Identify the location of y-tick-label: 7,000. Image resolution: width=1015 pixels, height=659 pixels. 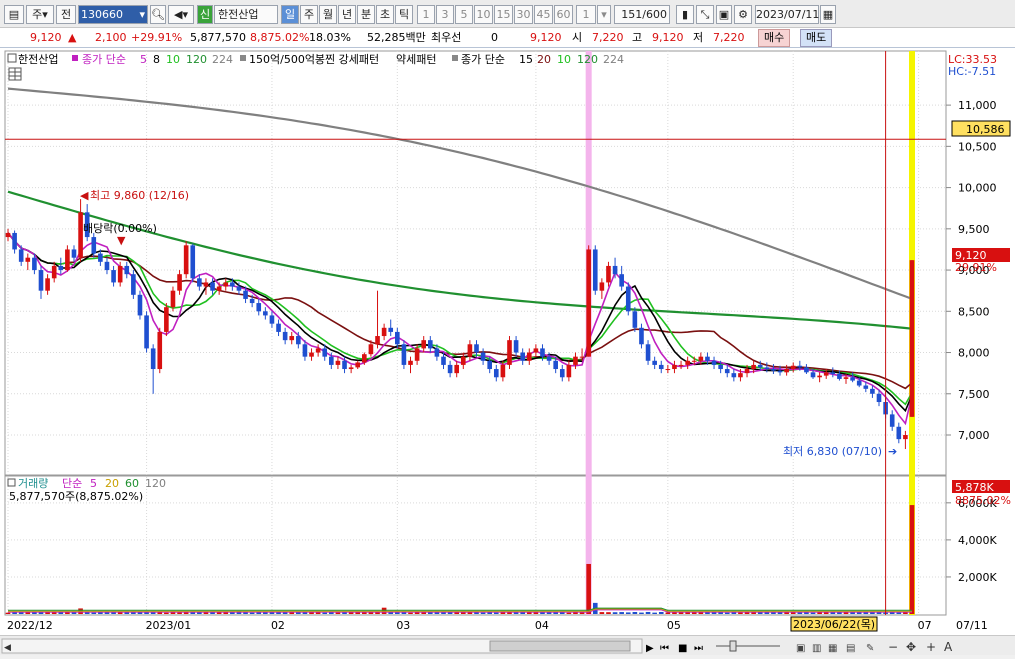
(974, 435).